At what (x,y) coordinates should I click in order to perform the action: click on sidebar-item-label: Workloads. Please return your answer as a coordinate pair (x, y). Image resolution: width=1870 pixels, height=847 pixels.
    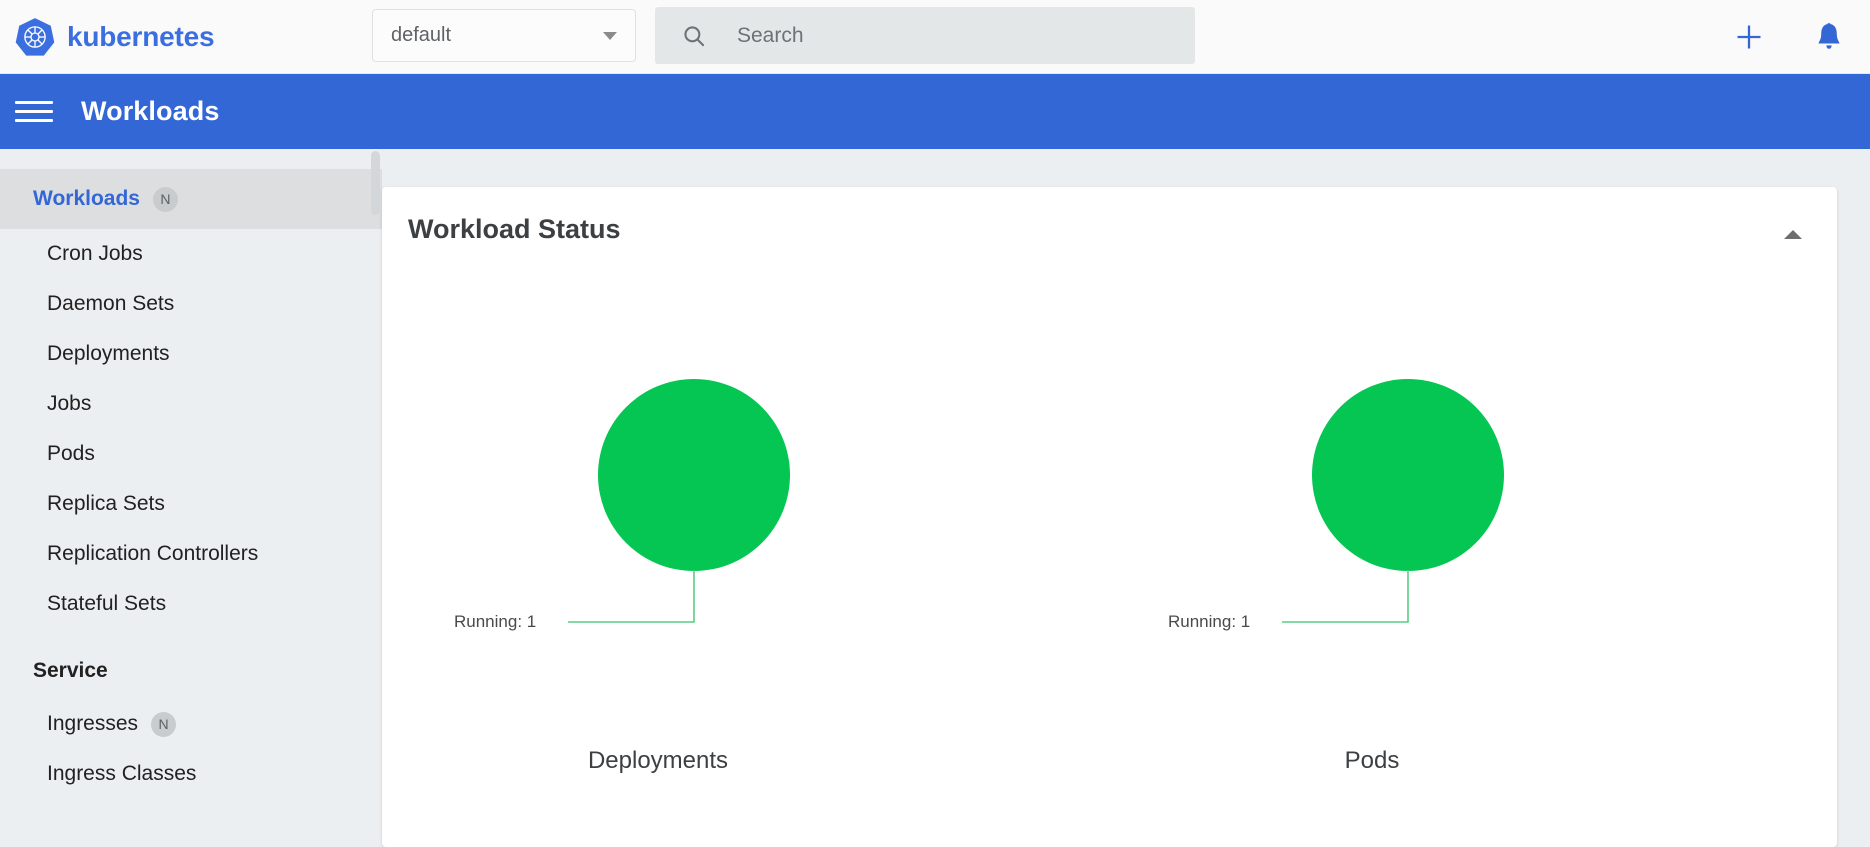
    Looking at the image, I should click on (86, 198).